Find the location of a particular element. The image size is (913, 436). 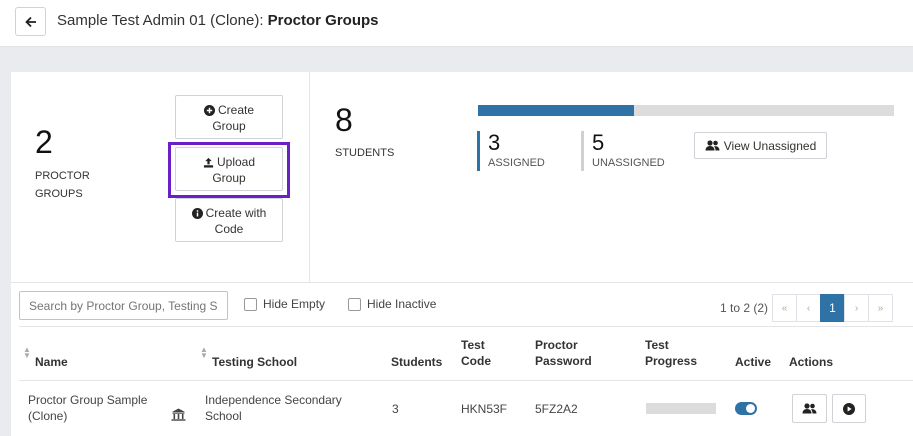

info-circle-icon is located at coordinates (197, 213).